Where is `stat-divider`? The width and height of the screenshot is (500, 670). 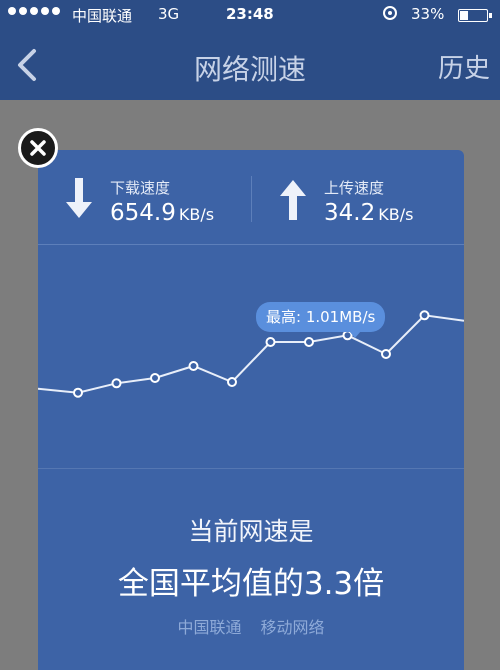 stat-divider is located at coordinates (251, 199).